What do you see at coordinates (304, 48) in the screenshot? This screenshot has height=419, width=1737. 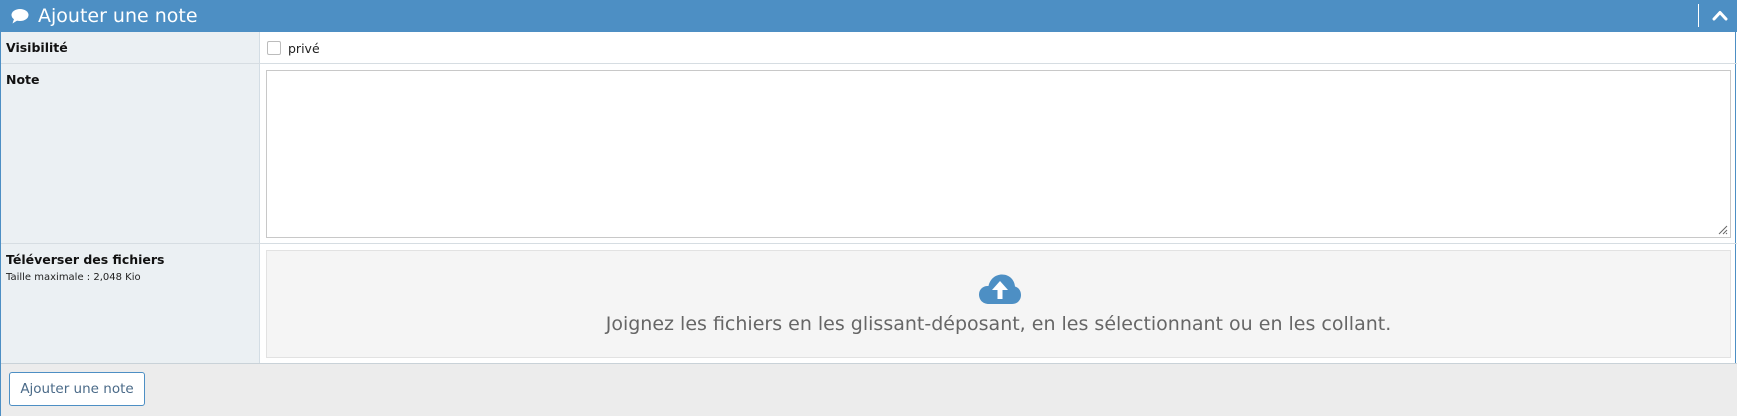 I see `private-checkbox-label: privé` at bounding box center [304, 48].